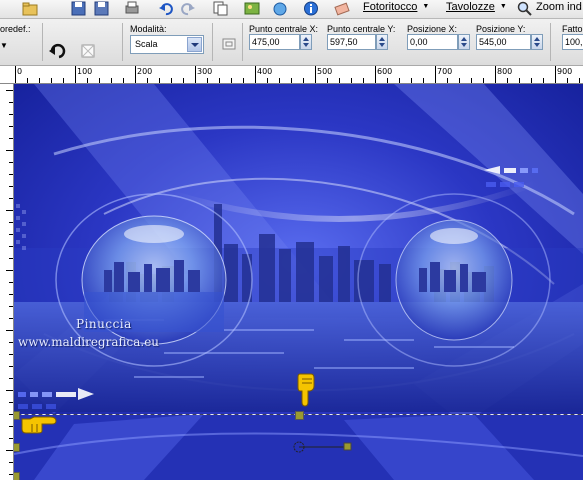 Image resolution: width=583 pixels, height=480 pixels. What do you see at coordinates (342, 8) in the screenshot?
I see `eraser-icon` at bounding box center [342, 8].